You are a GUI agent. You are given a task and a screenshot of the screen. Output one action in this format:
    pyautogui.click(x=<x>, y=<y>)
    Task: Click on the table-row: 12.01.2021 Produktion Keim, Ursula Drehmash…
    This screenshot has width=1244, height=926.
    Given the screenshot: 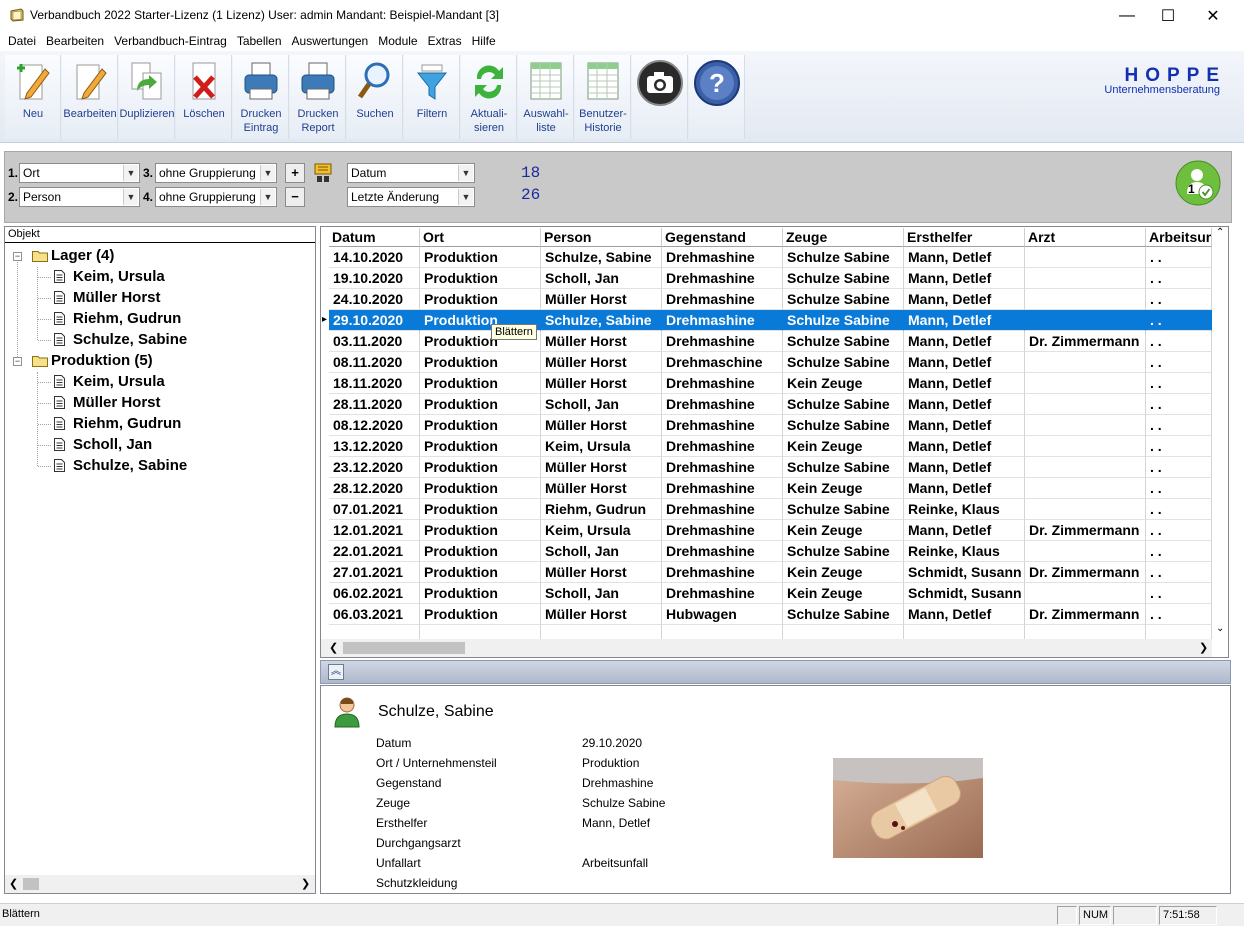 What is the action you would take?
    pyautogui.click(x=770, y=530)
    